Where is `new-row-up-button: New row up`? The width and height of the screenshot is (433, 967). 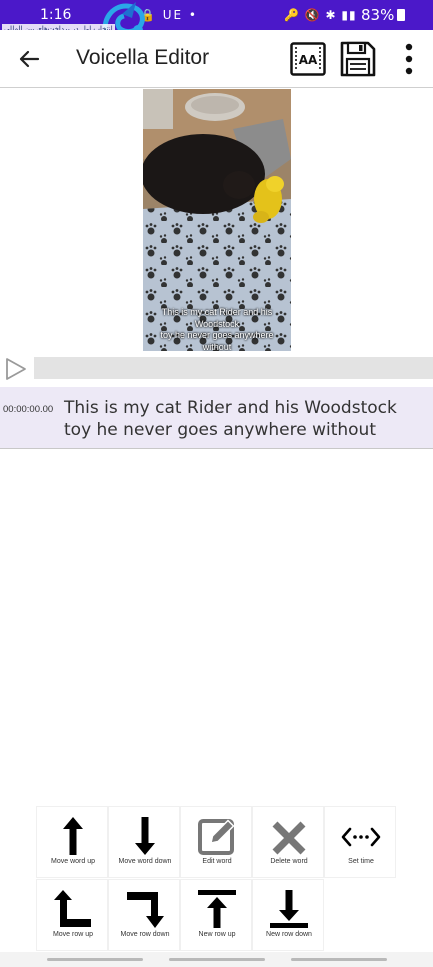
new-row-up-button: New row up is located at coordinates (216, 915).